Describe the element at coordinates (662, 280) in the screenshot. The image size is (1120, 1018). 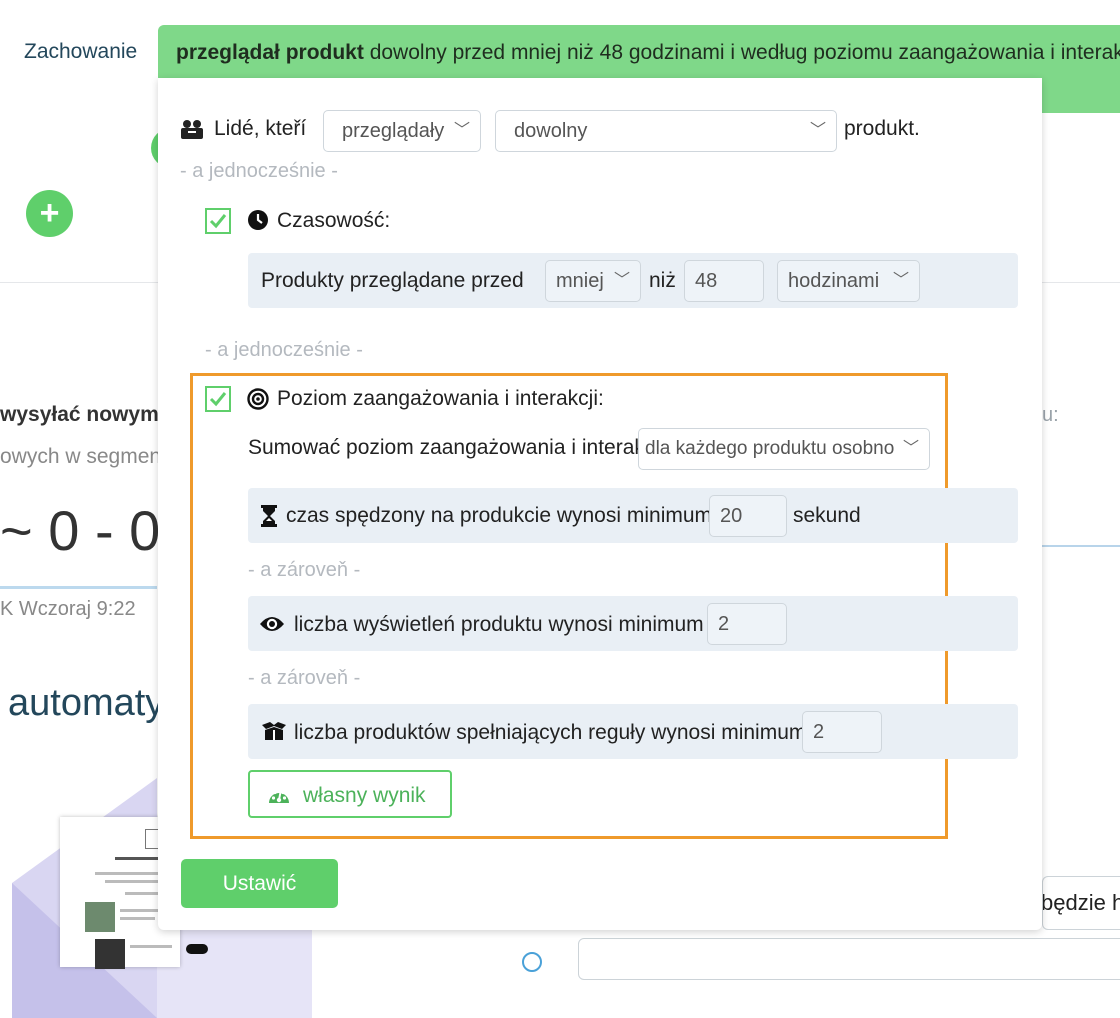
I see `than-label: niż` at that location.